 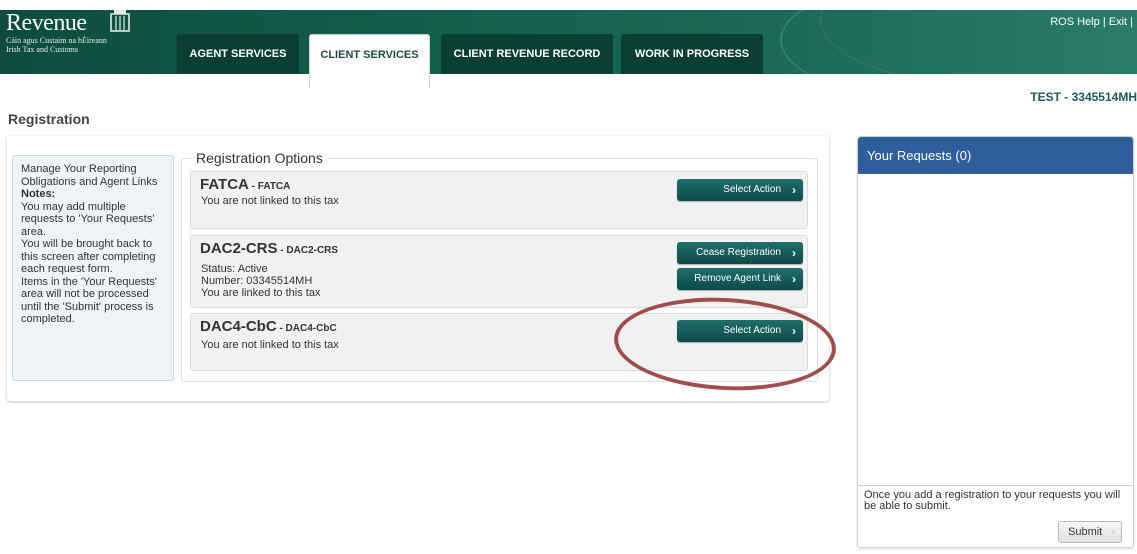 What do you see at coordinates (306, 328) in the screenshot?
I see `tax-code: - DAC4-CbC` at bounding box center [306, 328].